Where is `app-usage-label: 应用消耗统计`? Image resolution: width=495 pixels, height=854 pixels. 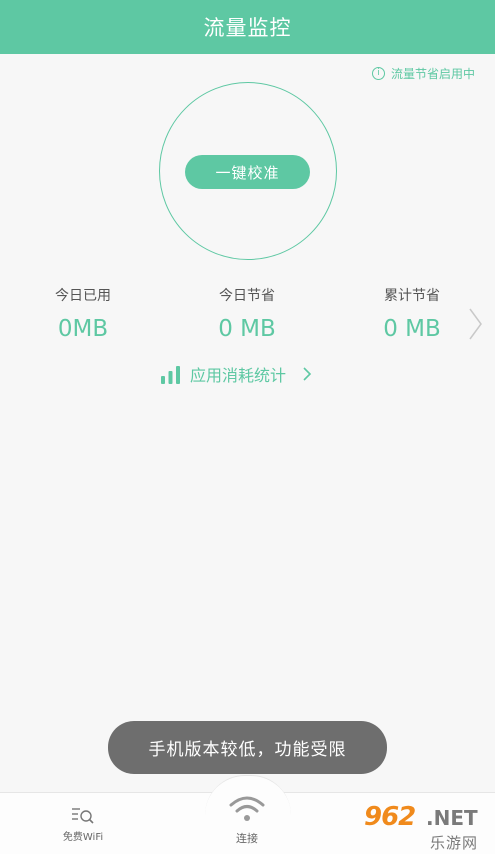
app-usage-label: 应用消耗统计 is located at coordinates (238, 375).